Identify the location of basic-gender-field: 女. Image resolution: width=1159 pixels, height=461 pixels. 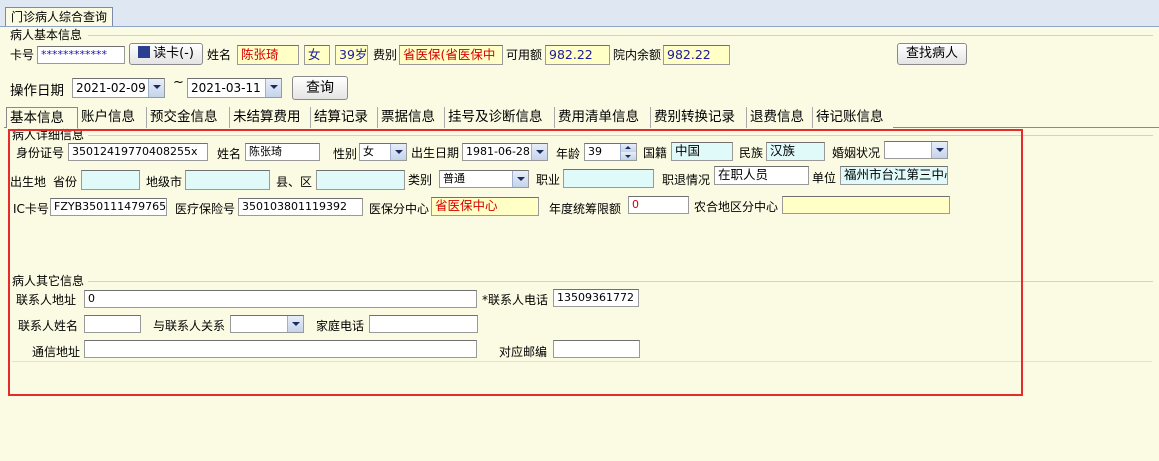
(317, 55).